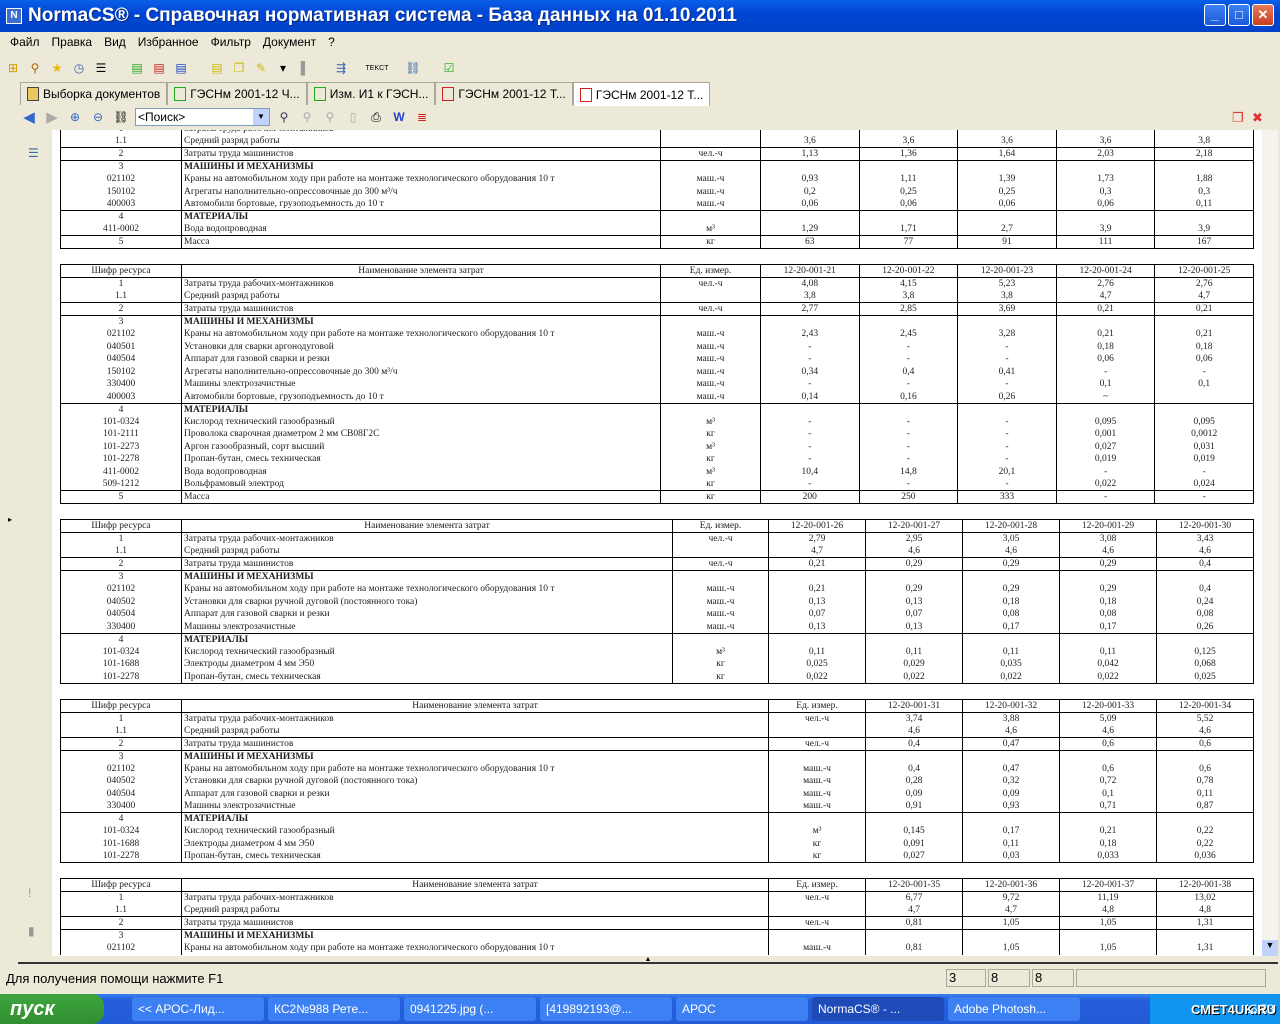 This screenshot has width=1280, height=1024. What do you see at coordinates (421, 446) in the screenshot?
I see `resource-name: Аргон газообразный, сорт высший` at bounding box center [421, 446].